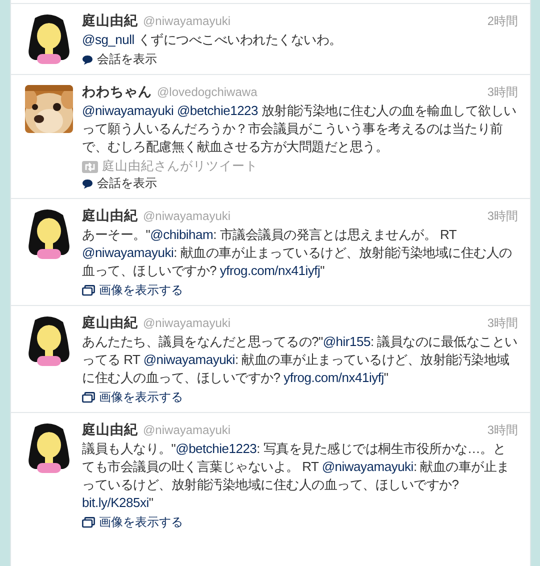 Image resolution: width=540 pixels, height=566 pixels. Describe the element at coordinates (297, 253) in the screenshot. I see `tweet-text: あーそー。"@chibiham: 市議会議員の発言とは思えませんが。 RT @niwayamayuki: 献血の車が止まっているけど、放射能汚染地域に住む人の血って、ほしいですか? yfrog.com/nx41iyfj"` at that location.